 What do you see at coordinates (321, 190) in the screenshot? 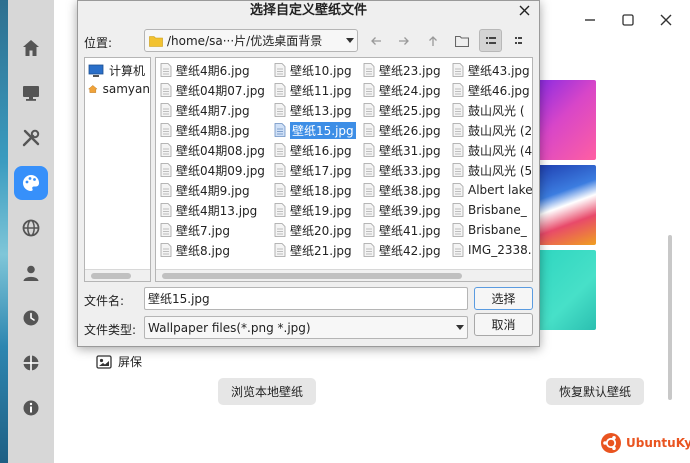
I see `file-name: 壁纸18.jpg` at bounding box center [321, 190].